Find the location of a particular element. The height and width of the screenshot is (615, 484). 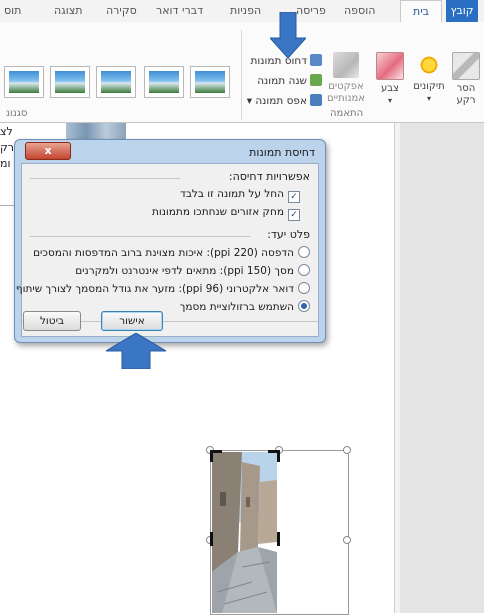

color-label: צבע is located at coordinates (390, 88).